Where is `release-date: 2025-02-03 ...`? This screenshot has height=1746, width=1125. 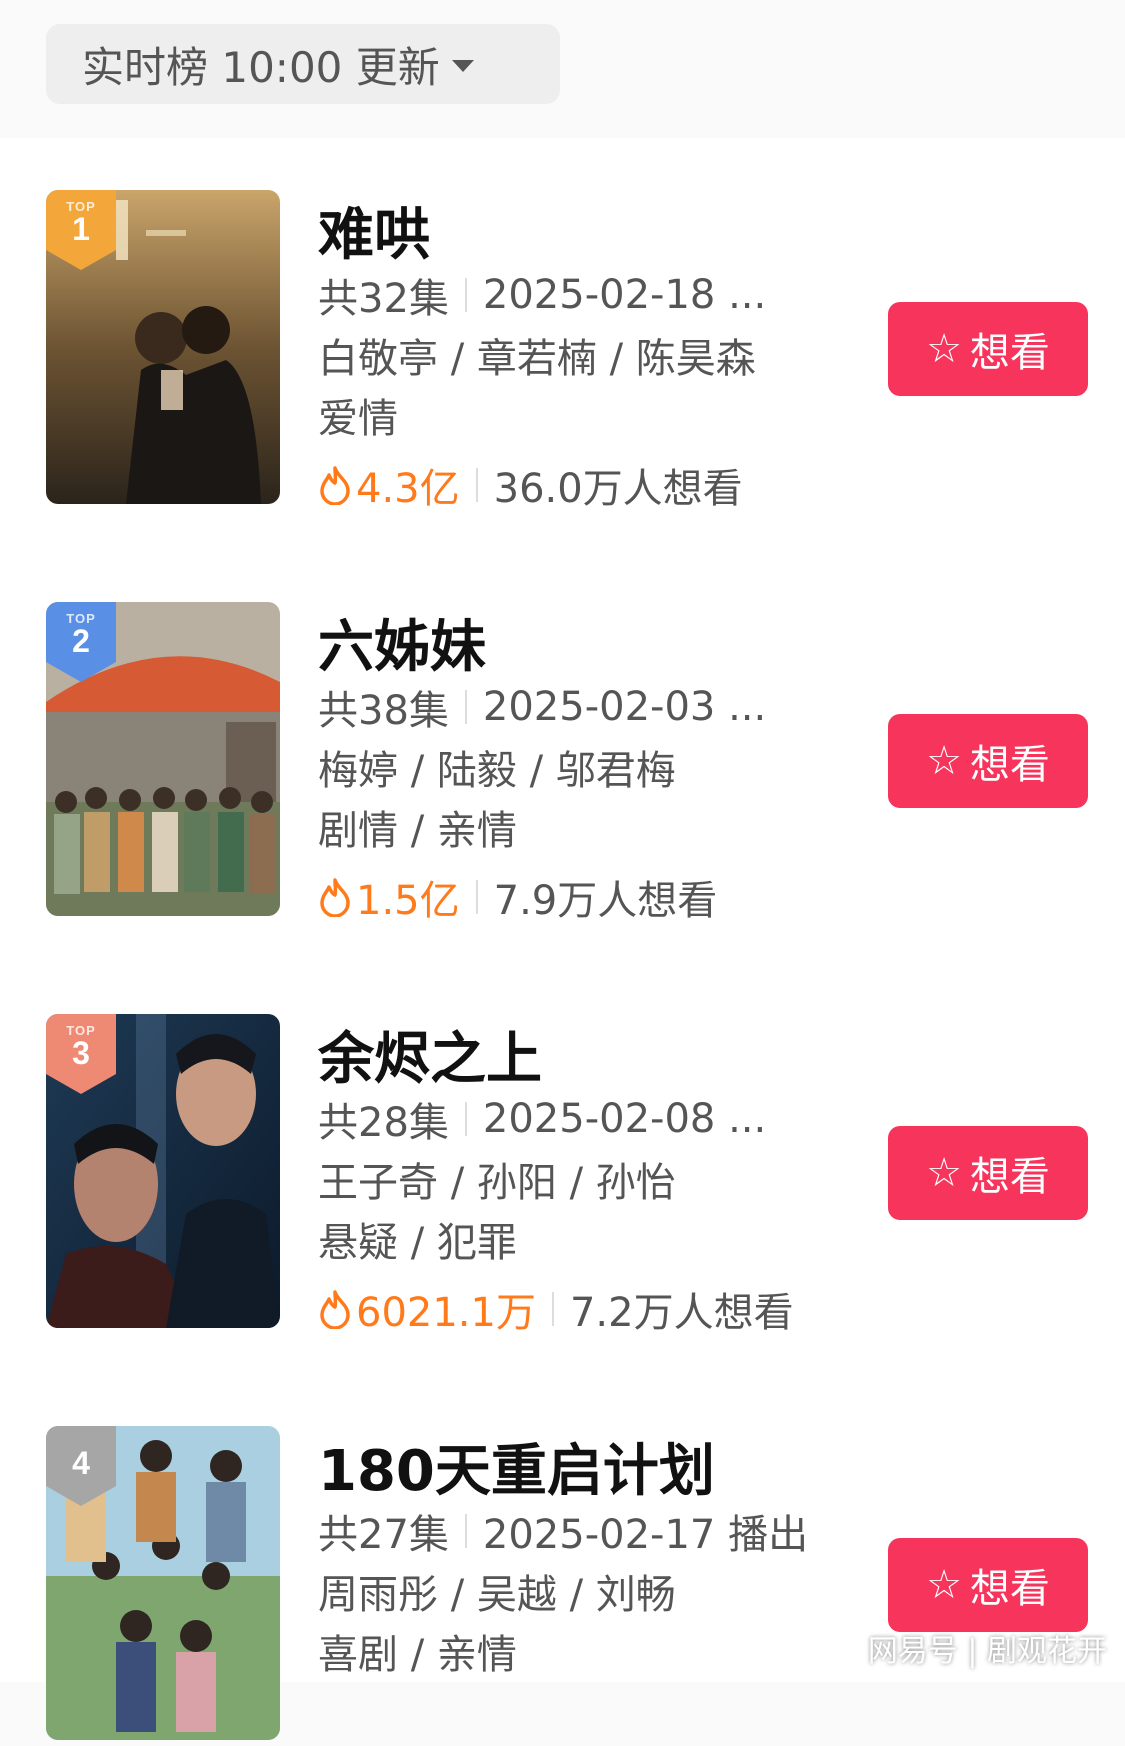
release-date: 2025-02-03 ... is located at coordinates (624, 707).